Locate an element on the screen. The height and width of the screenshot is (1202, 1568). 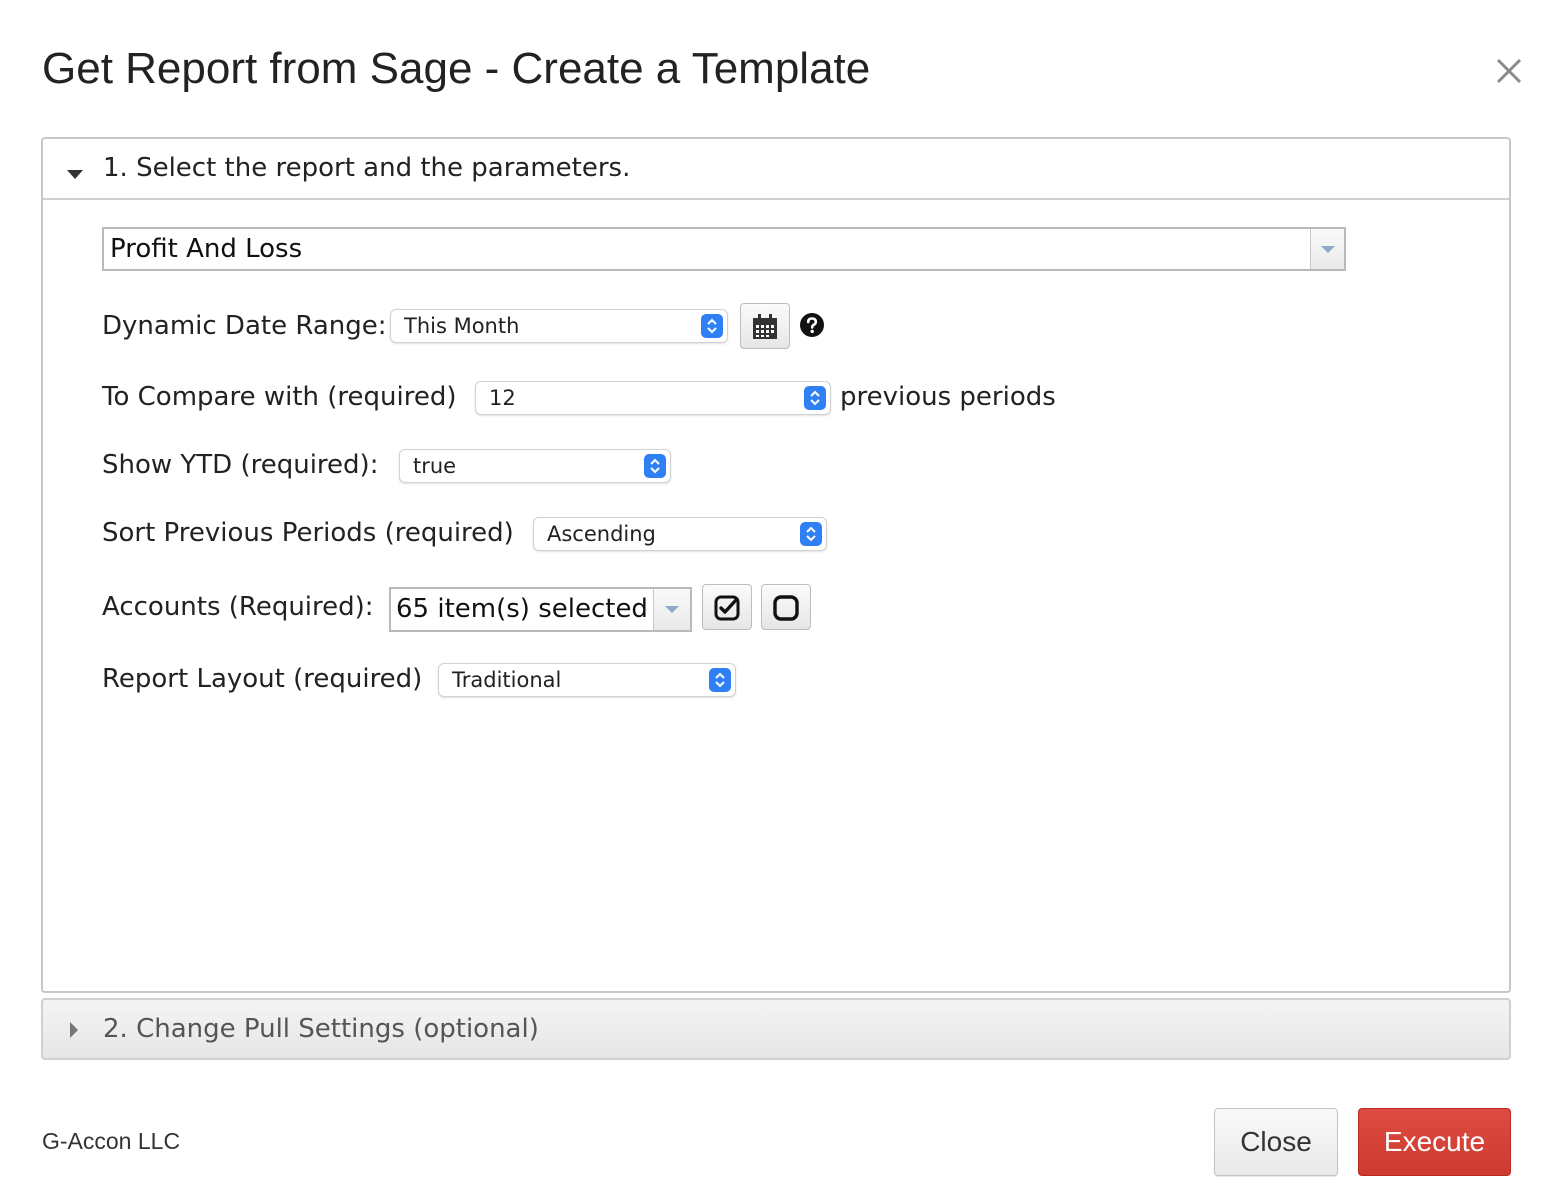
dialog-title: Get Report from Sage - Create a Template is located at coordinates (456, 68).